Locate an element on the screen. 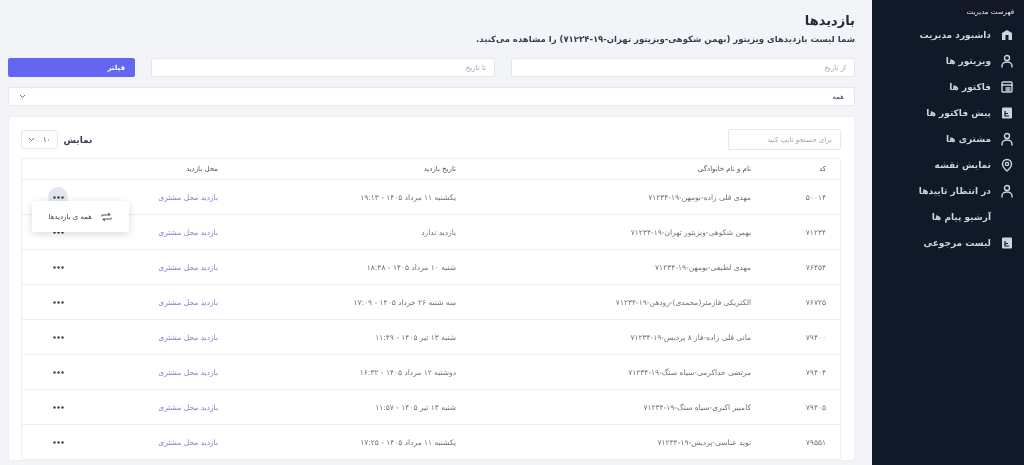  sidebar-item: ویزیتور ها is located at coordinates (948, 61).